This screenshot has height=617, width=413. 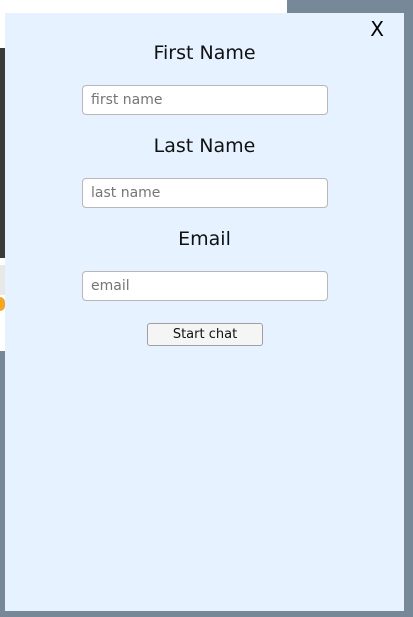 I want to click on last-name-label: Last Name, so click(x=204, y=146).